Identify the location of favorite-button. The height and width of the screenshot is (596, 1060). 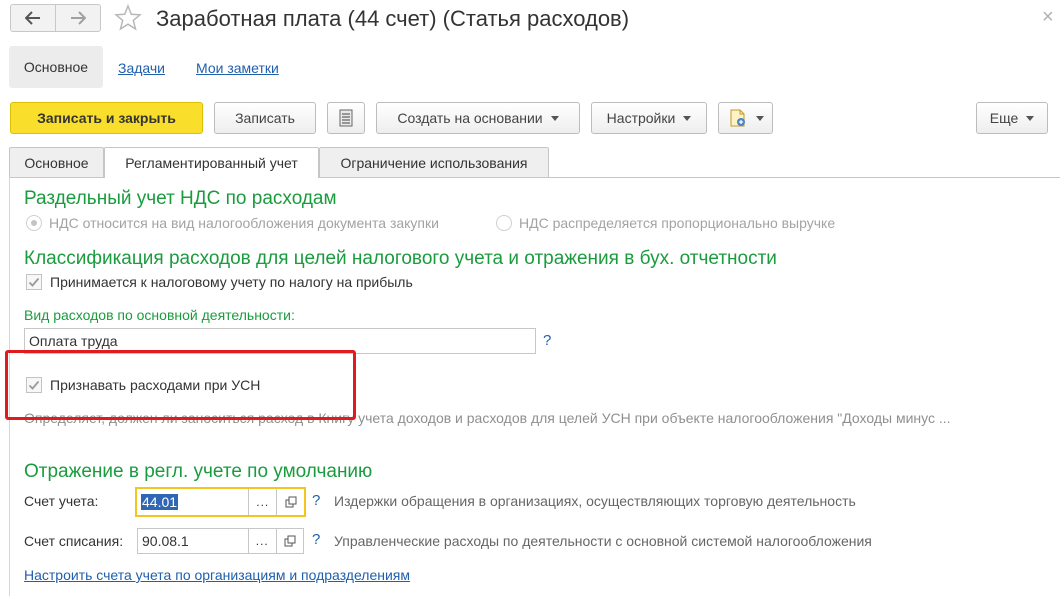
(129, 17).